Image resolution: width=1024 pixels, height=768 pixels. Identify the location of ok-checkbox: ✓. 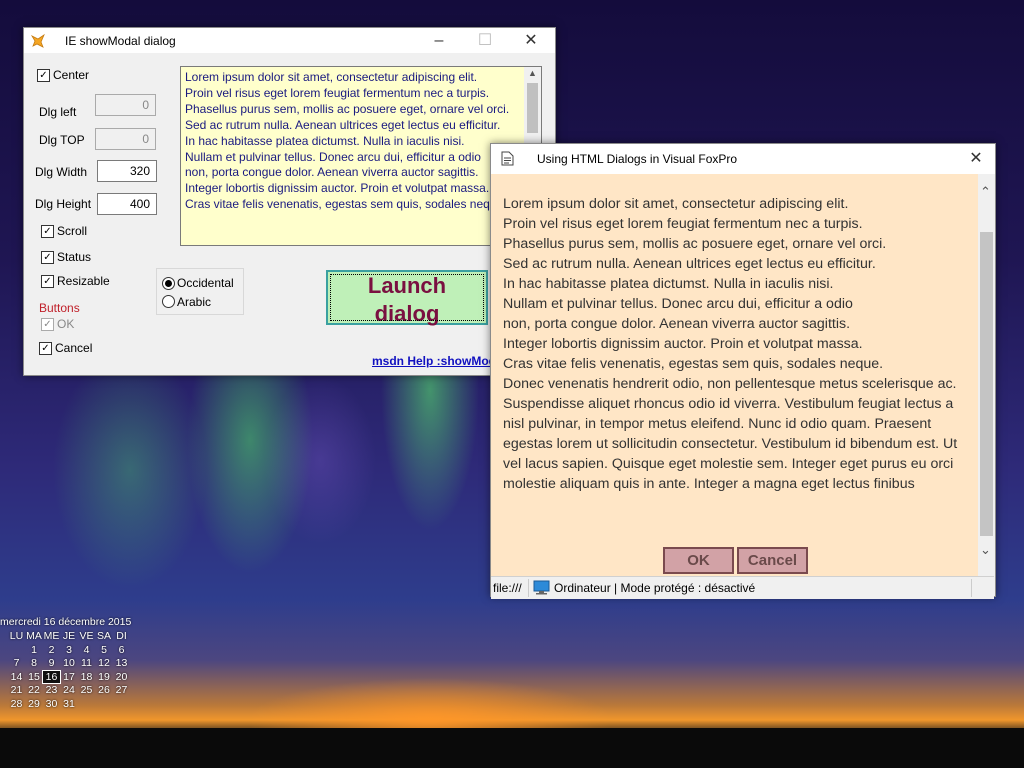
(47, 324).